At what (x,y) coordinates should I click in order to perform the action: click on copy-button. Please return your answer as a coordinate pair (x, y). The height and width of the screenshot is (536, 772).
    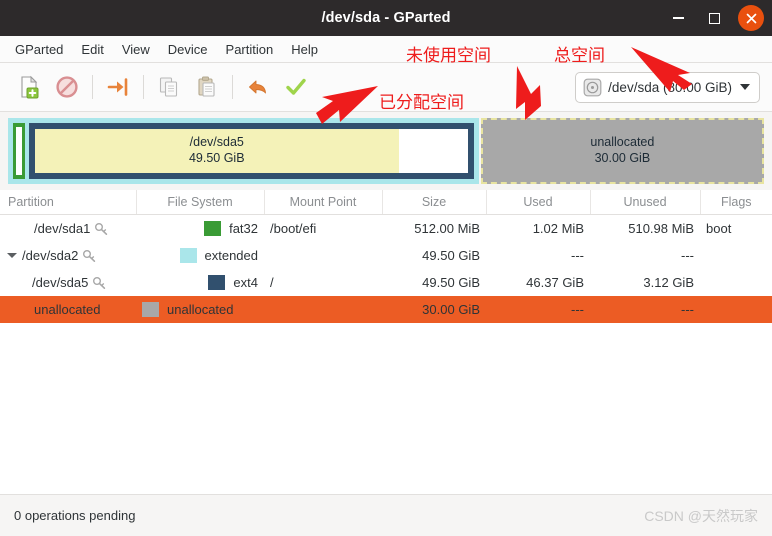
    Looking at the image, I should click on (169, 87).